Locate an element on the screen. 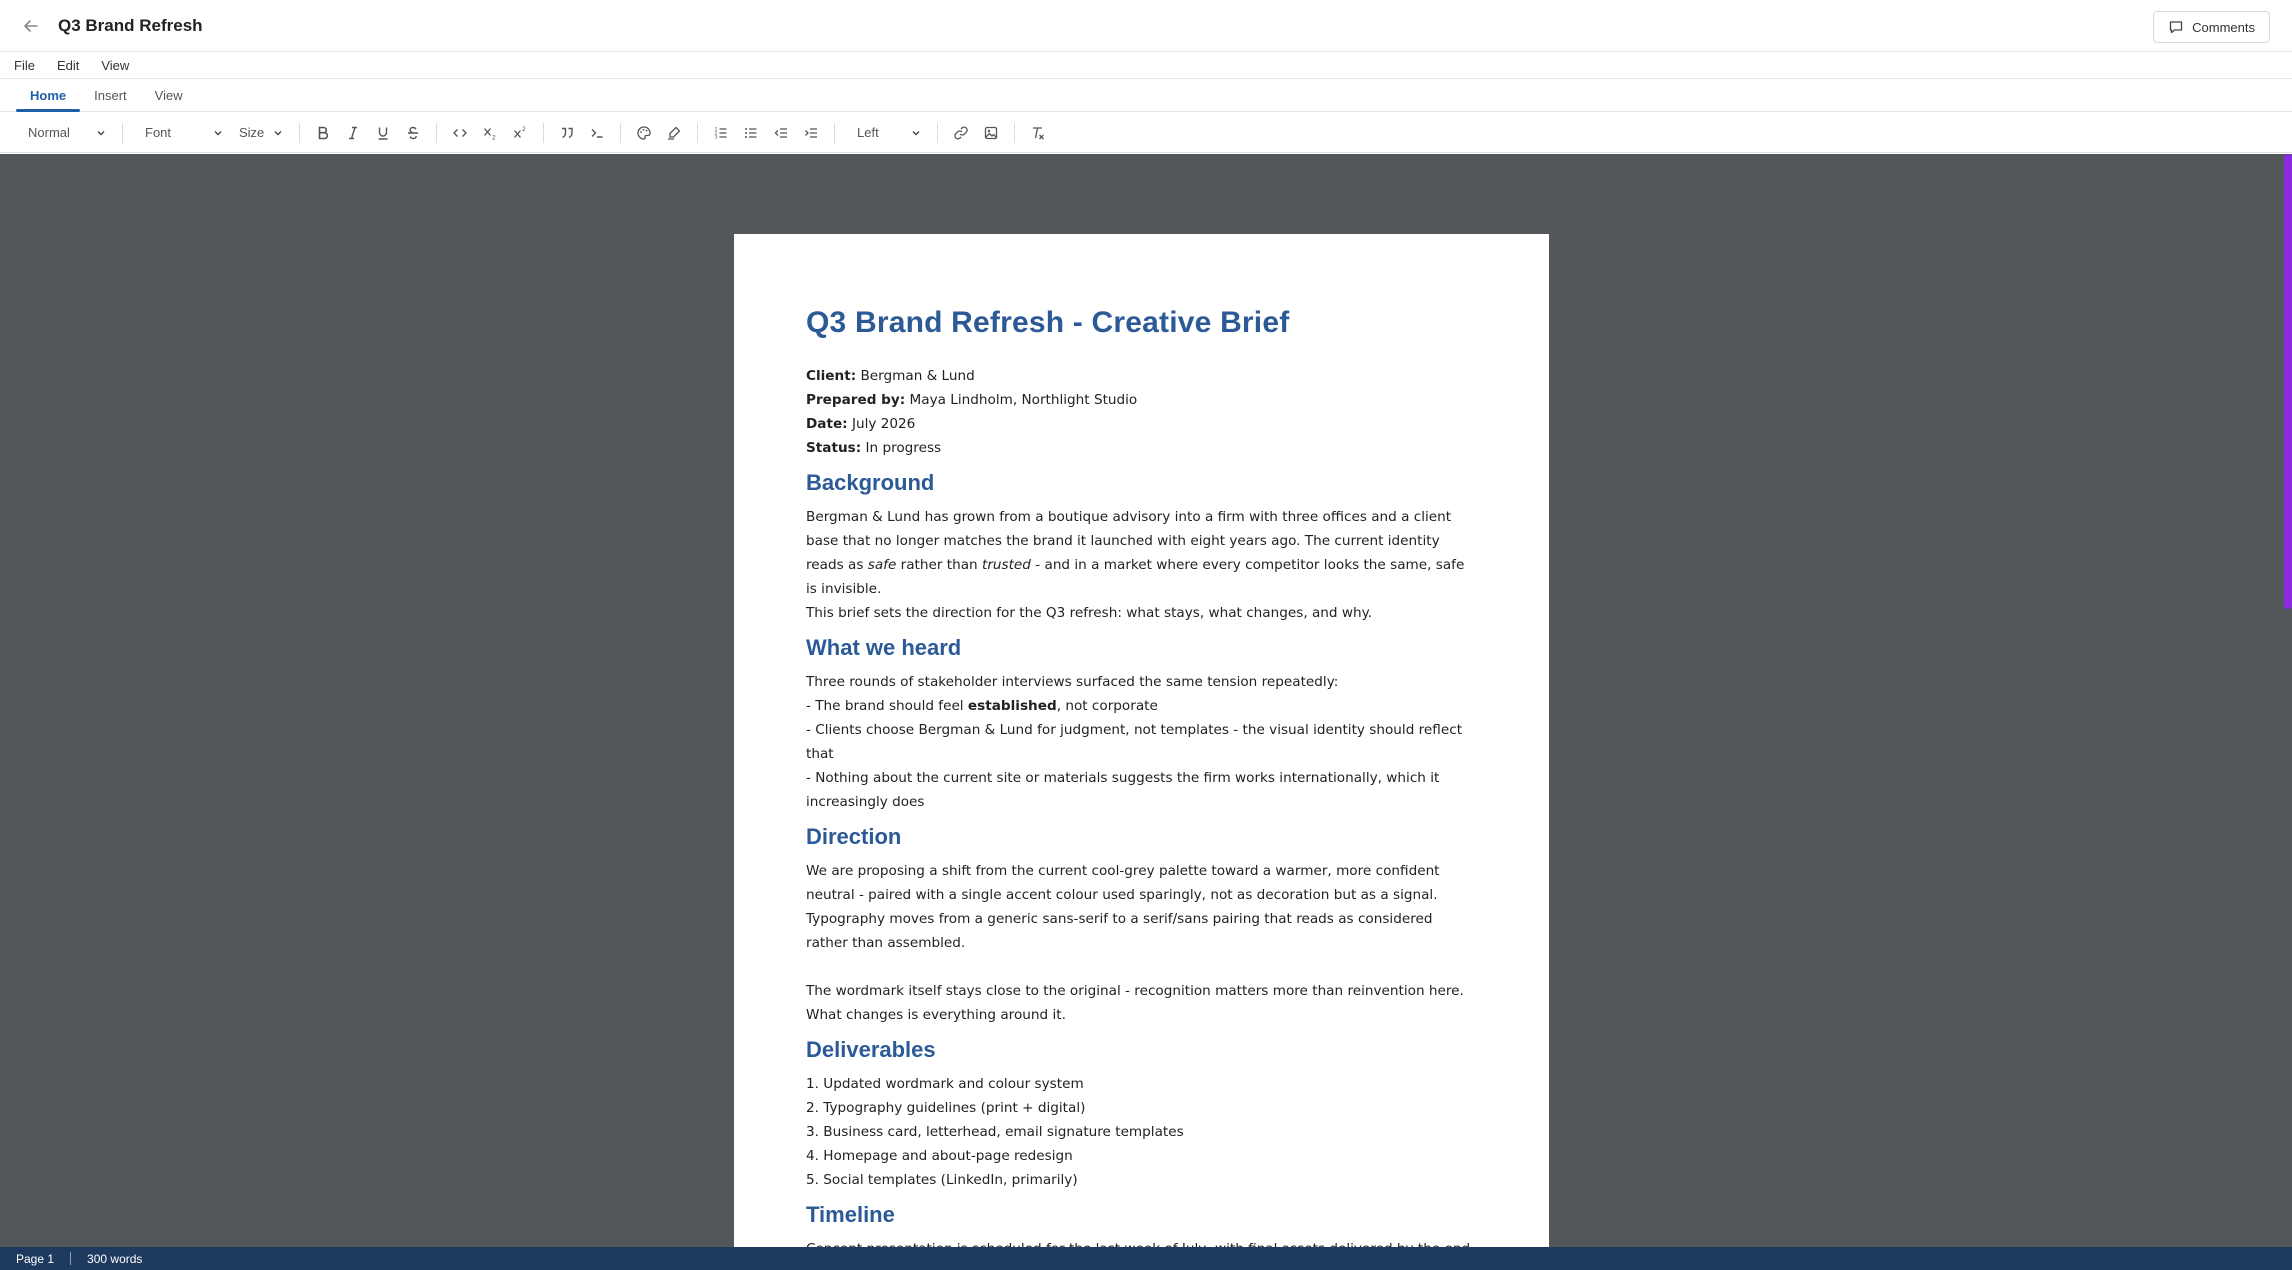 The height and width of the screenshot is (1270, 2292). meta-date-value: July 2026 is located at coordinates (881, 424).